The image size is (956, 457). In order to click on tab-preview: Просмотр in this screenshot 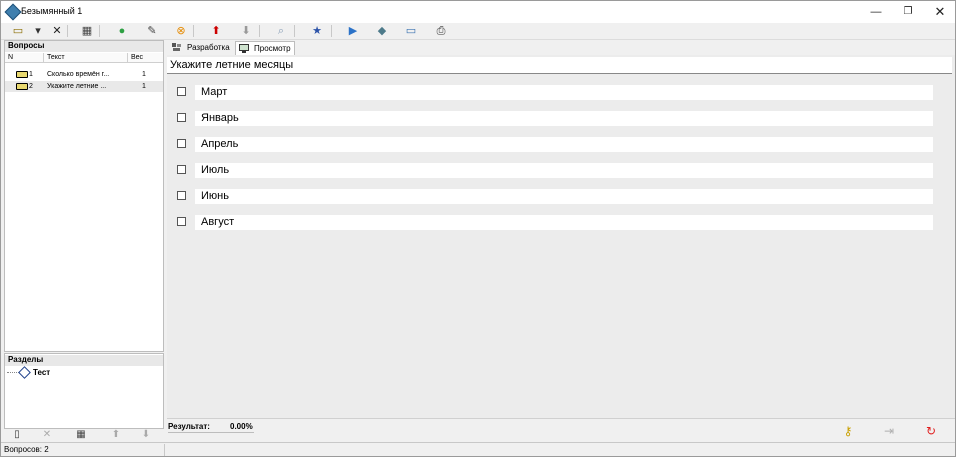, I will do `click(265, 48)`.